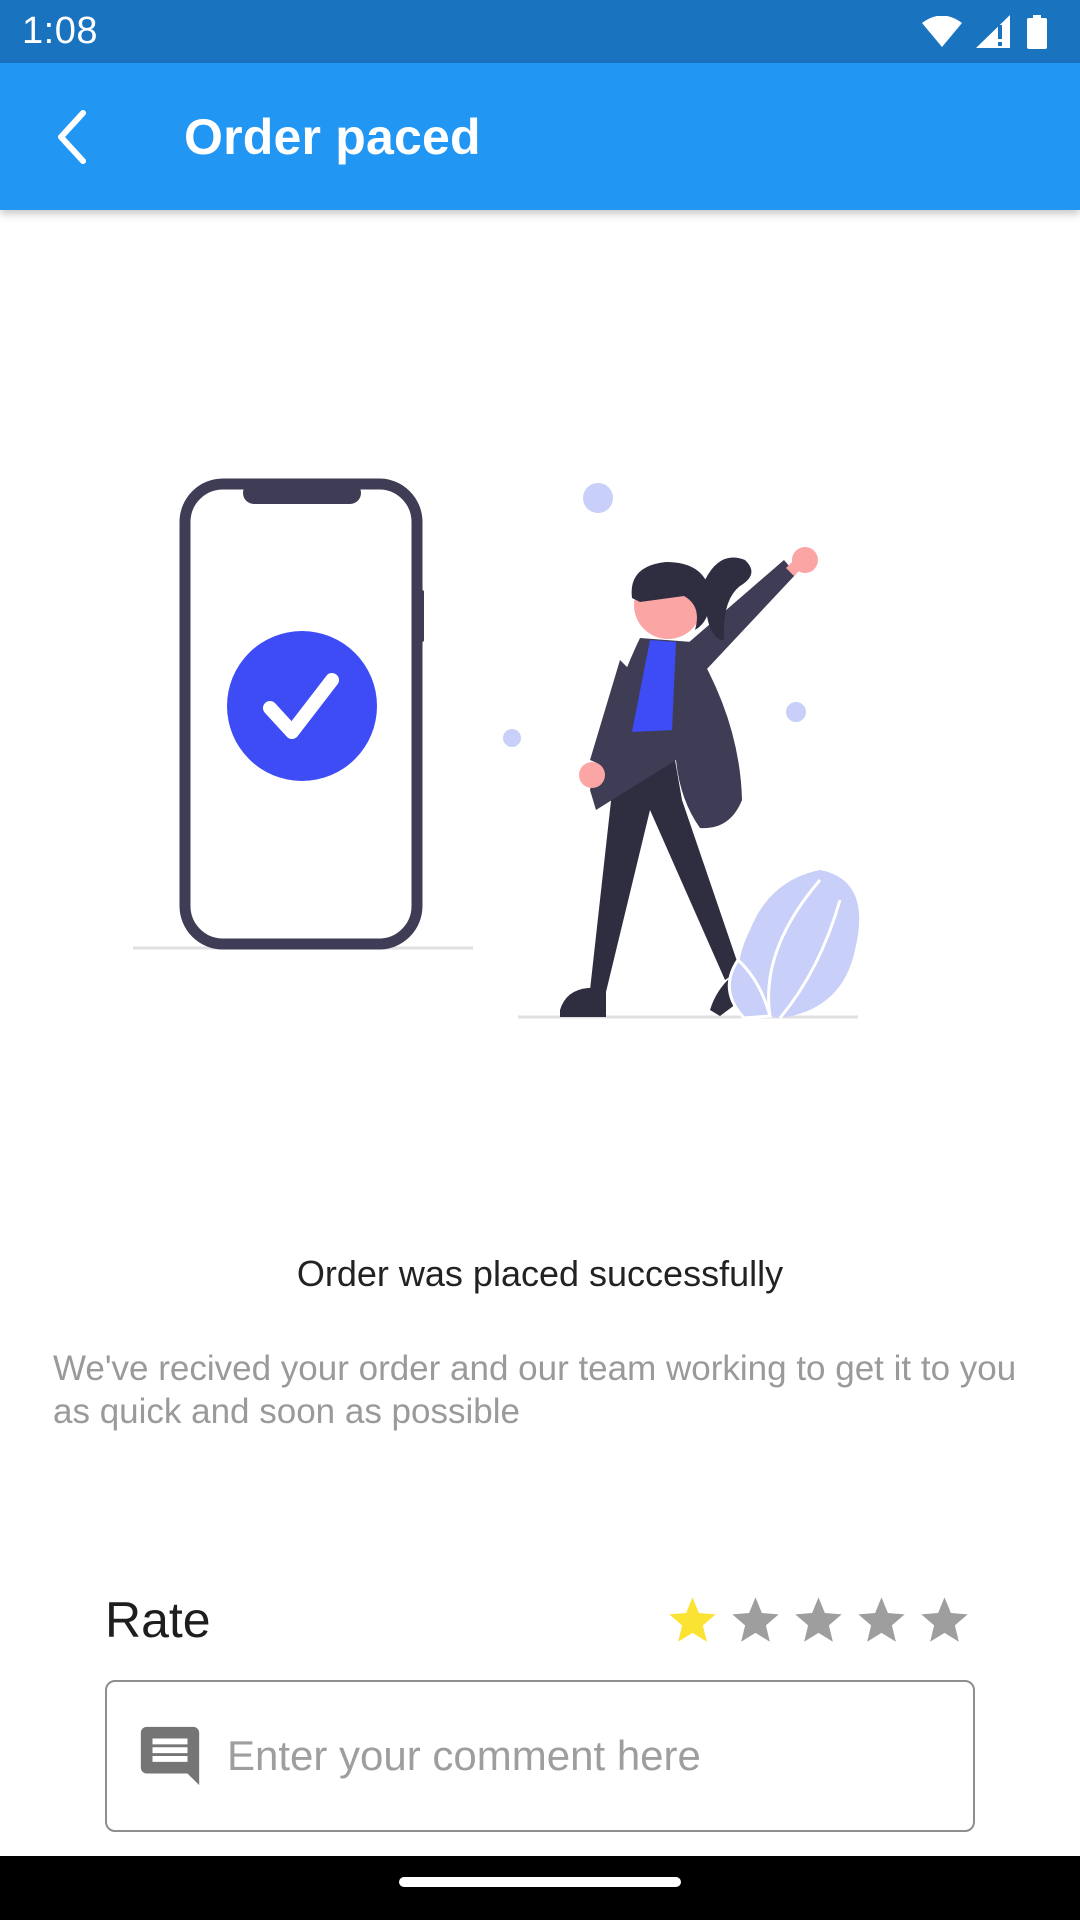 The width and height of the screenshot is (1080, 1920). I want to click on back-button, so click(73, 136).